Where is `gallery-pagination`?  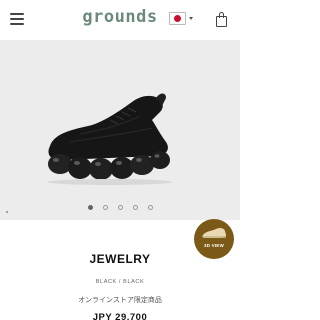 gallery-pagination is located at coordinates (120, 207).